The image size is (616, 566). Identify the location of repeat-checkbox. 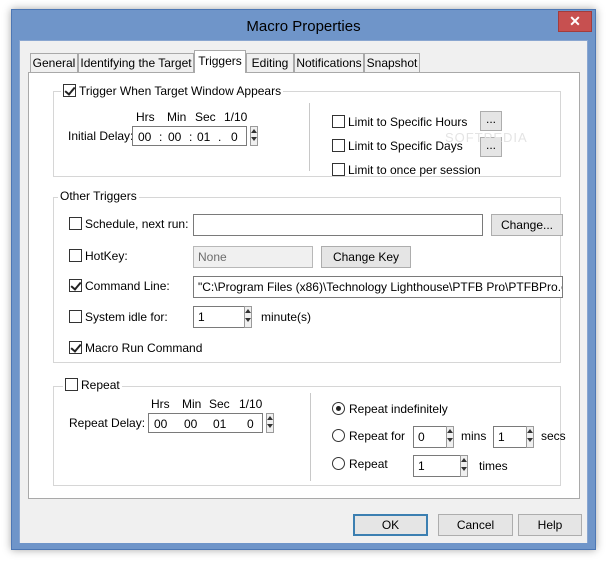
(71, 384).